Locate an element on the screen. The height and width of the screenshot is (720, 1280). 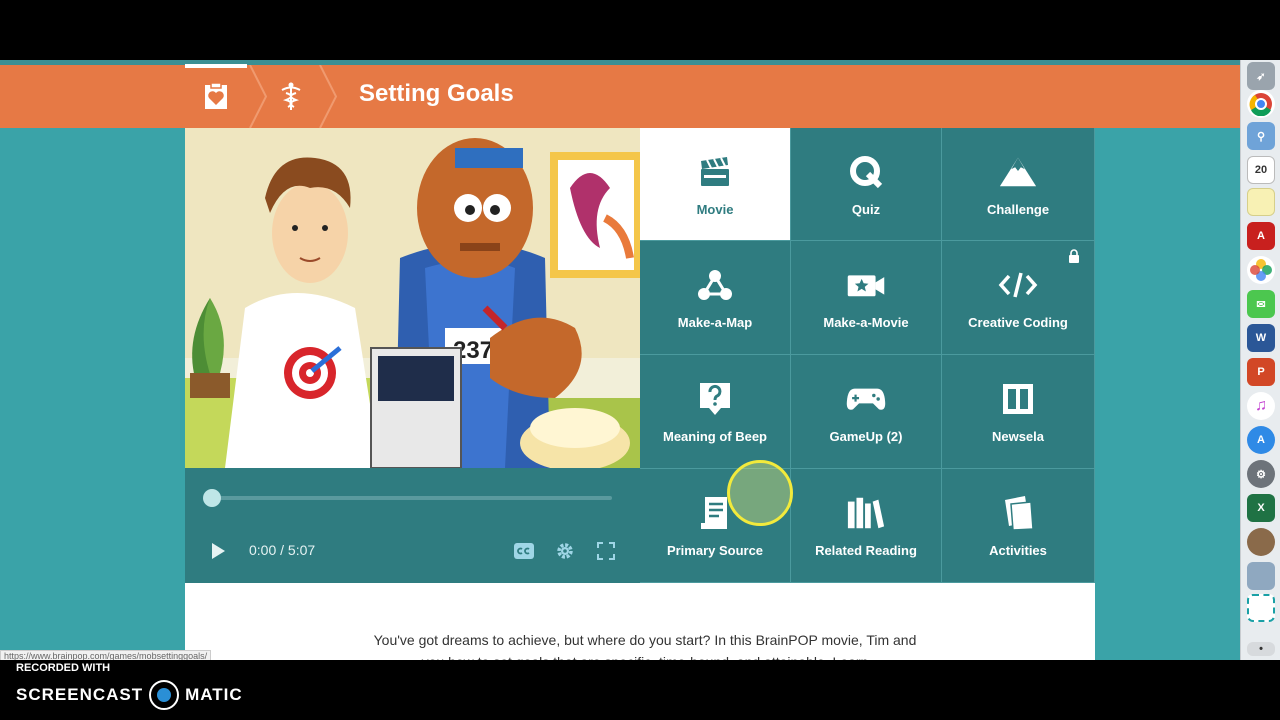
map-nodes-icon is located at coordinates (715, 285).